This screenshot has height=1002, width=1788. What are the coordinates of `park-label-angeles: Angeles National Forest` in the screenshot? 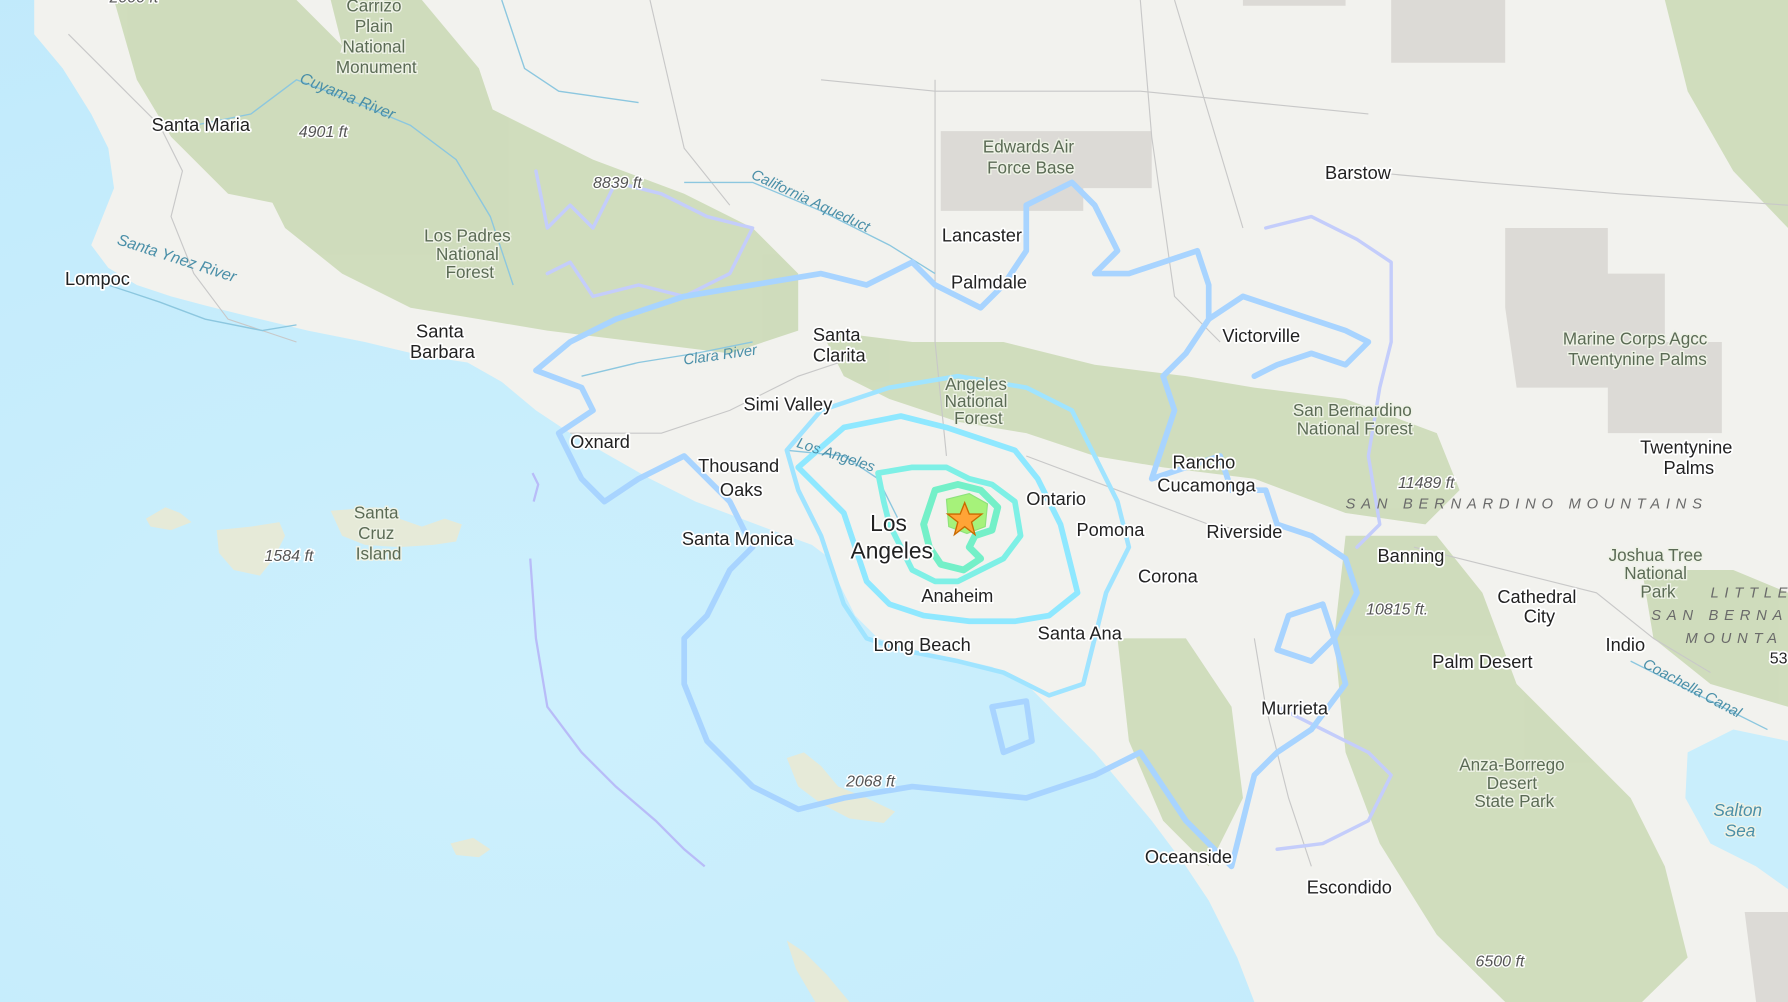 It's located at (978, 401).